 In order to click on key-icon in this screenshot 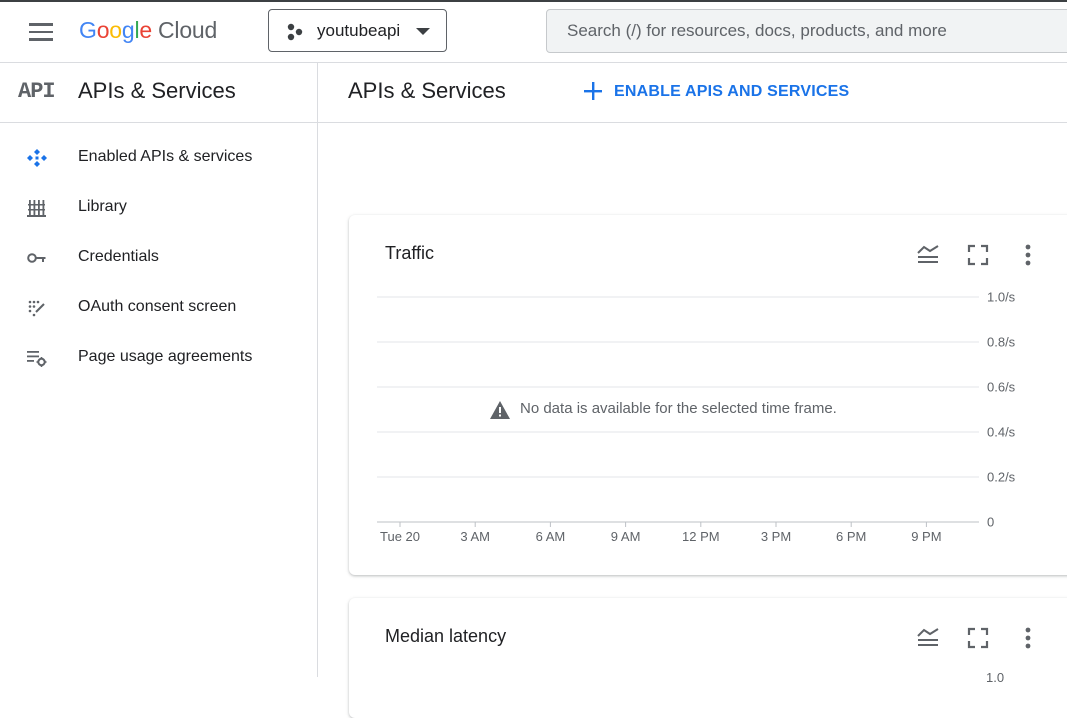, I will do `click(36, 258)`.